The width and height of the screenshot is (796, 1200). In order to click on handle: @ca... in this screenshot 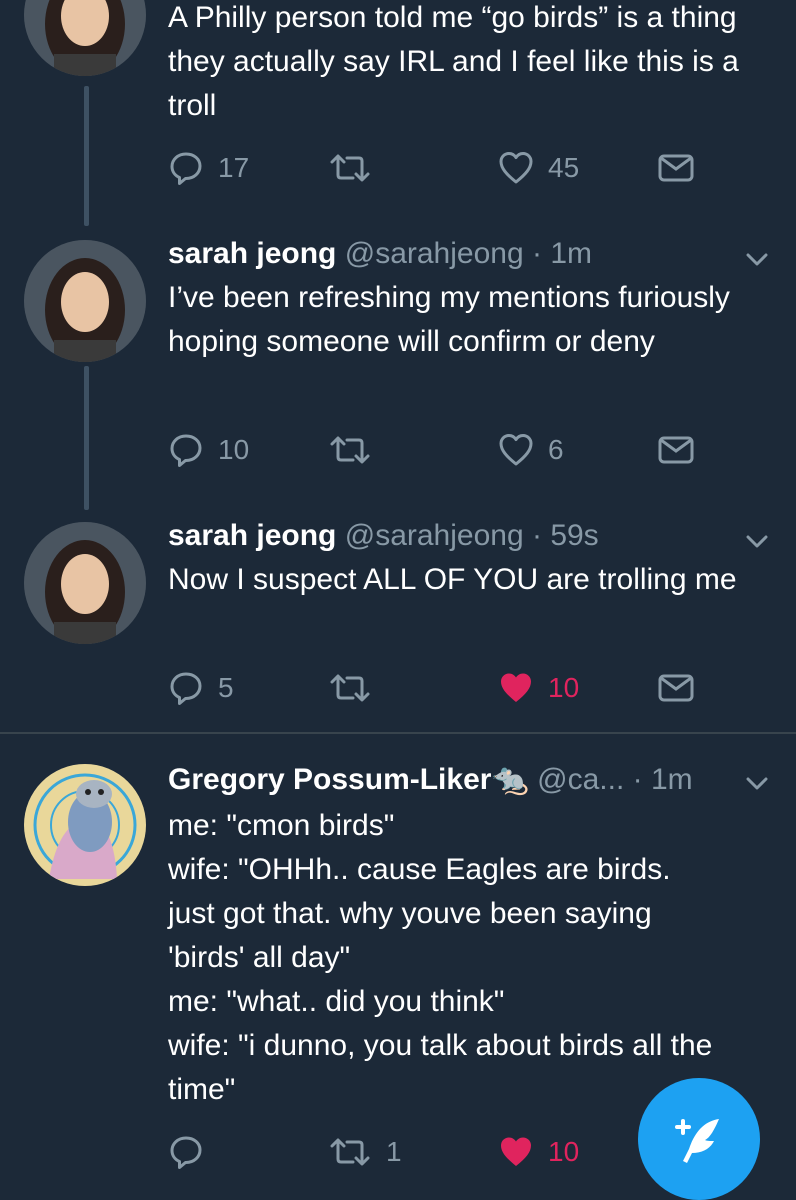, I will do `click(580, 779)`.